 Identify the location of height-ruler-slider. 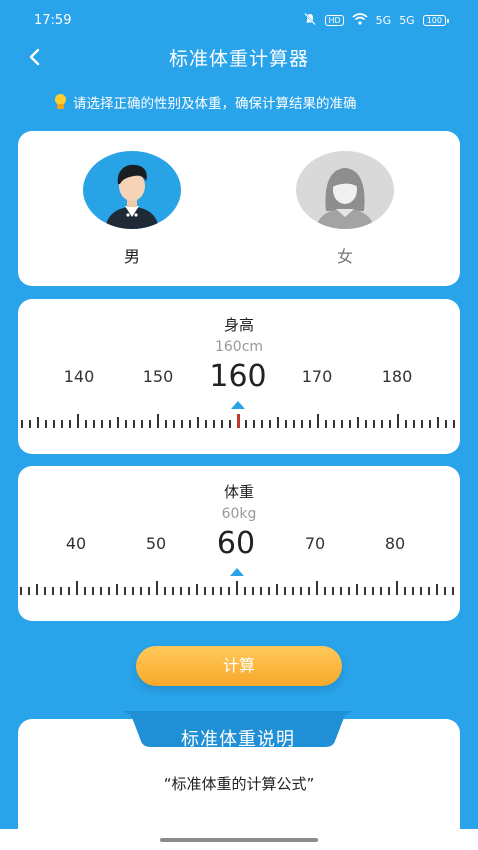
(239, 420).